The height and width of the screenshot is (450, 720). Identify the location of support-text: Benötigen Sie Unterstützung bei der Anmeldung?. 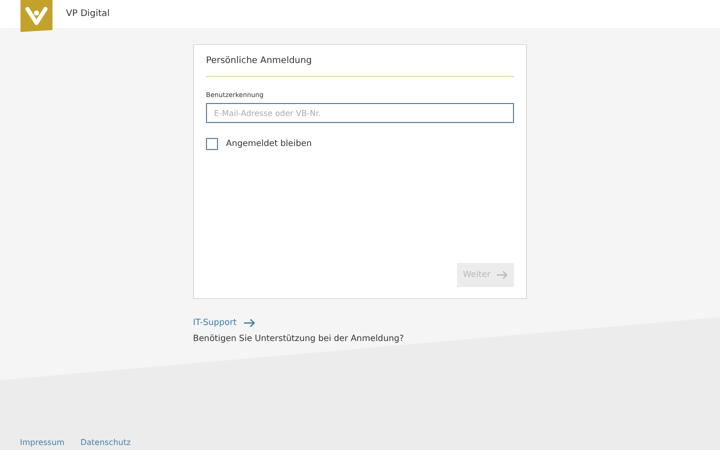
(299, 339).